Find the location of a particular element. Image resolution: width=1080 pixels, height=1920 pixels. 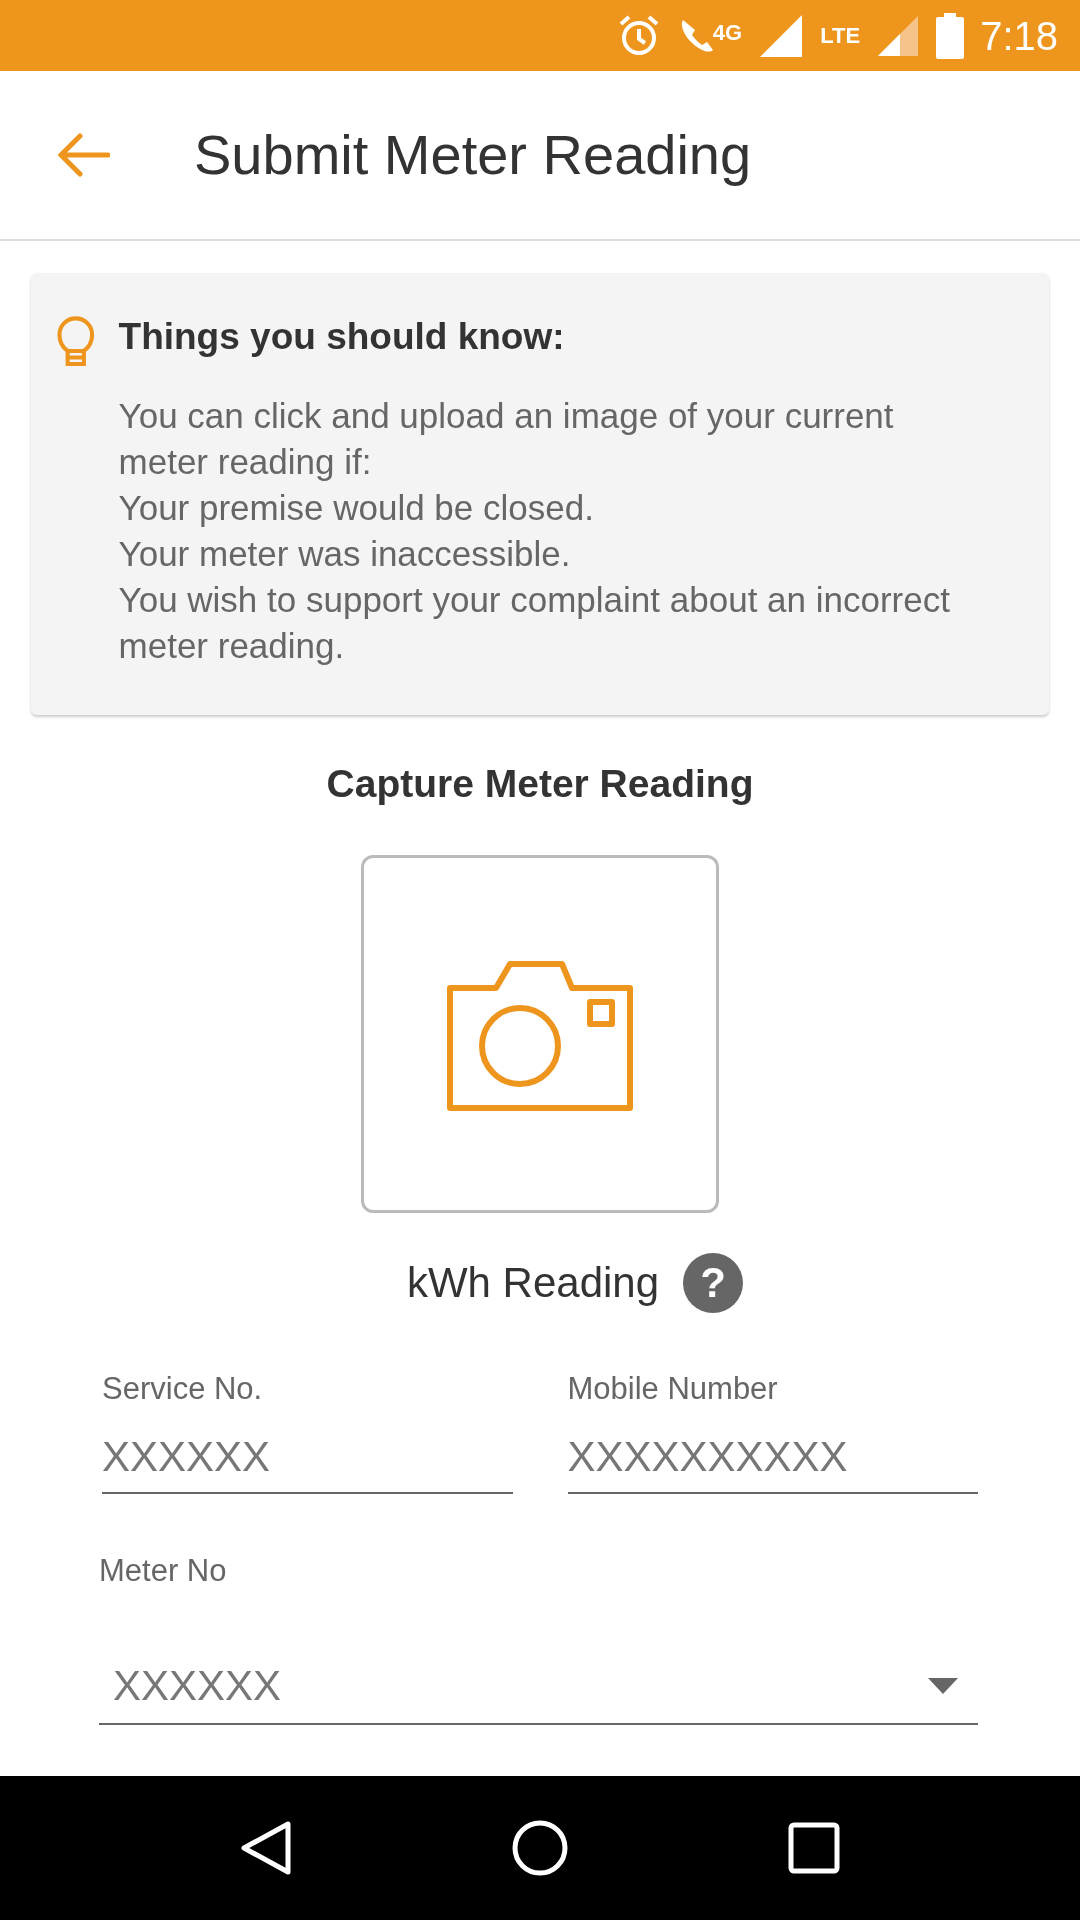

input-field: XXXXXXXXXX is located at coordinates (772, 1453).